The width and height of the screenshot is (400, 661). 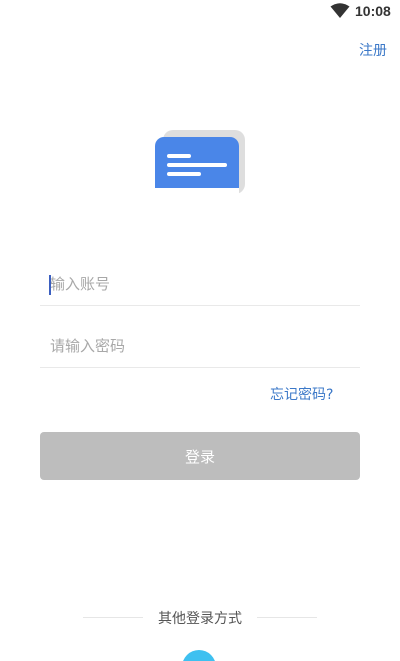 I want to click on text-caret, so click(x=50, y=285).